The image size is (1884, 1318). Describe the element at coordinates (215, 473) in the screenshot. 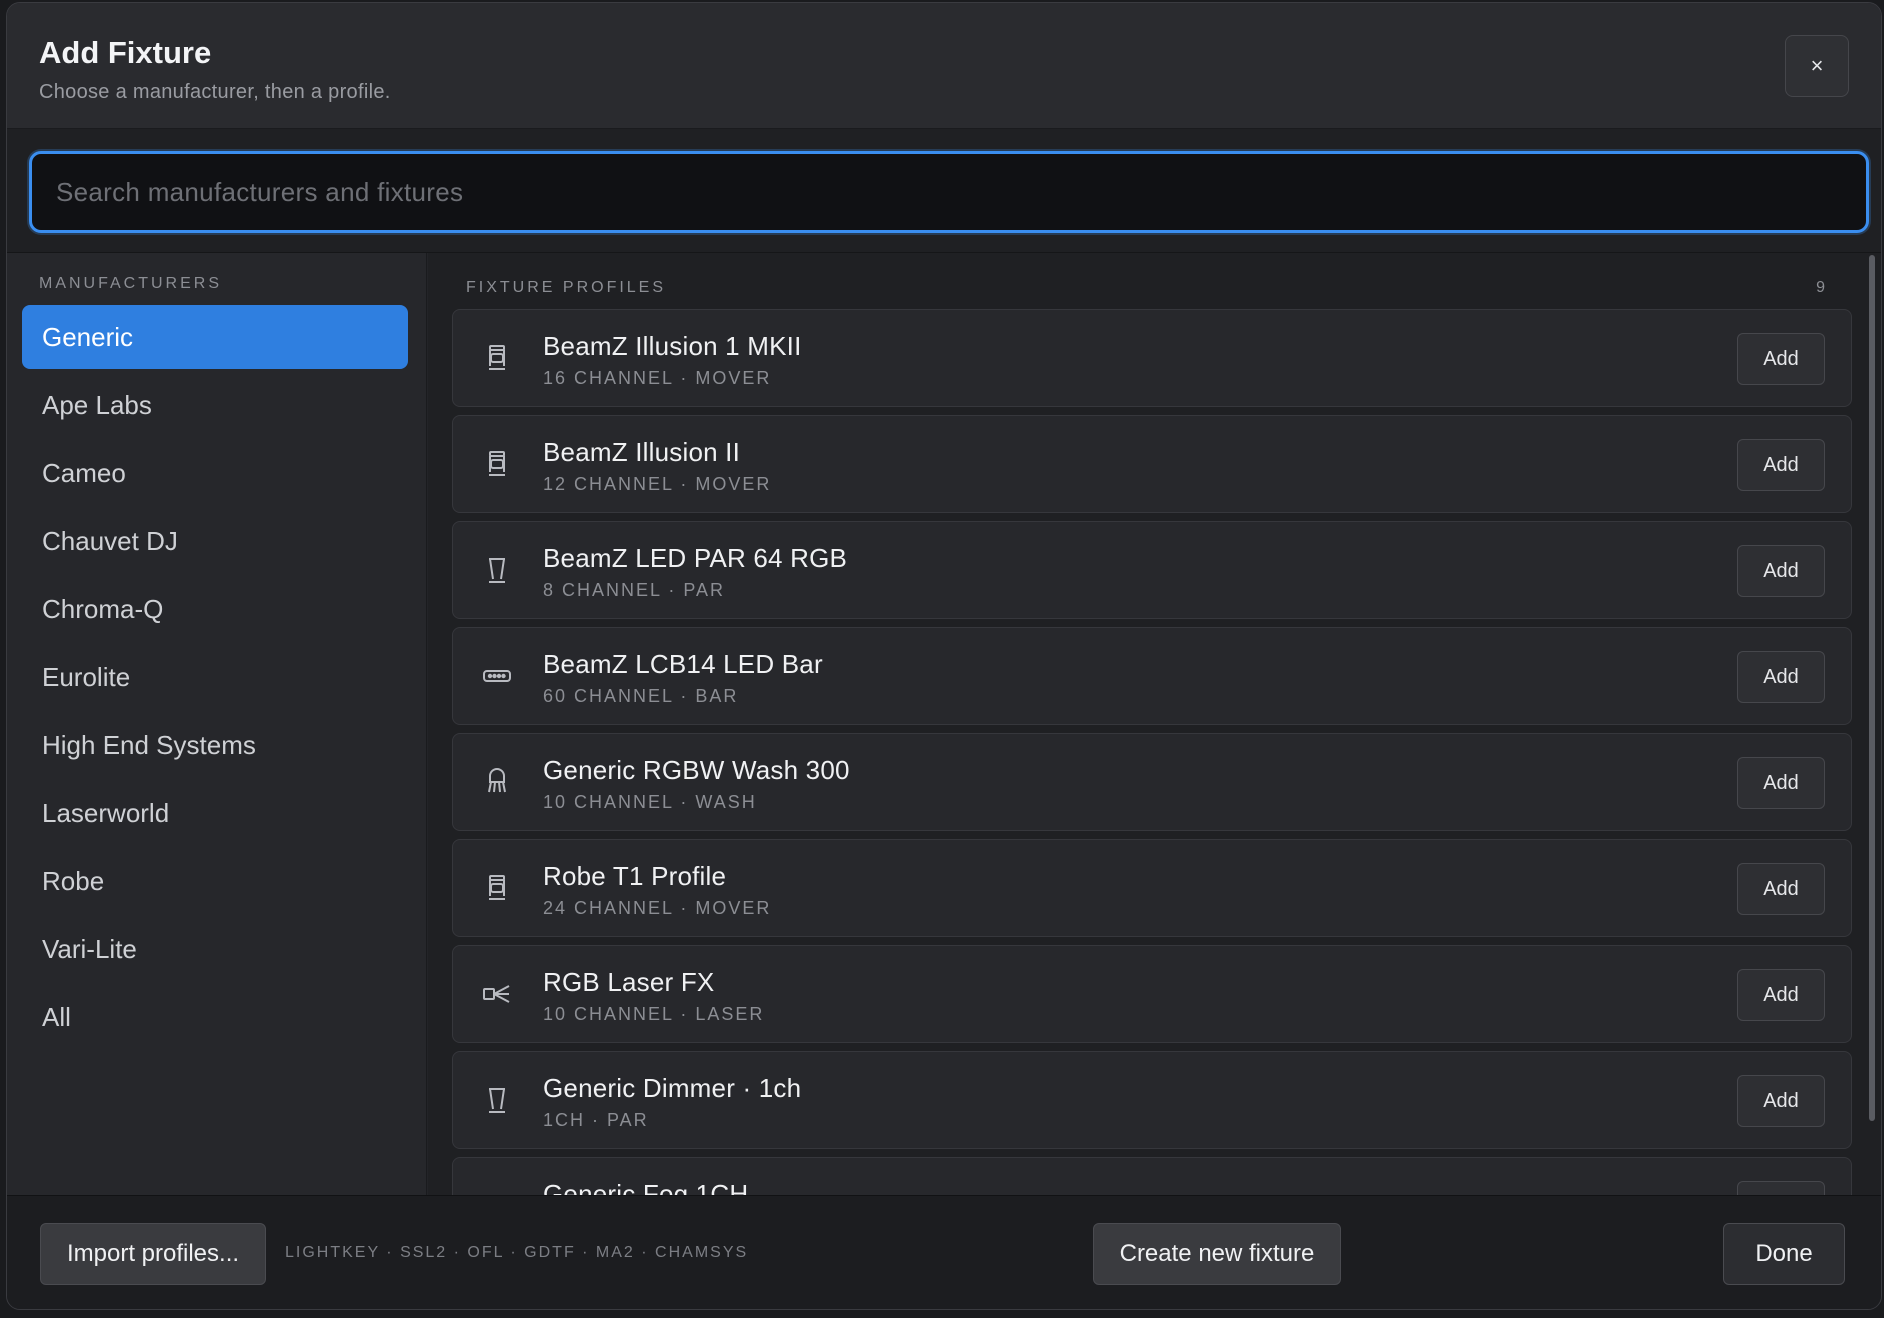

I see `manufacturer-item: Cameo` at that location.